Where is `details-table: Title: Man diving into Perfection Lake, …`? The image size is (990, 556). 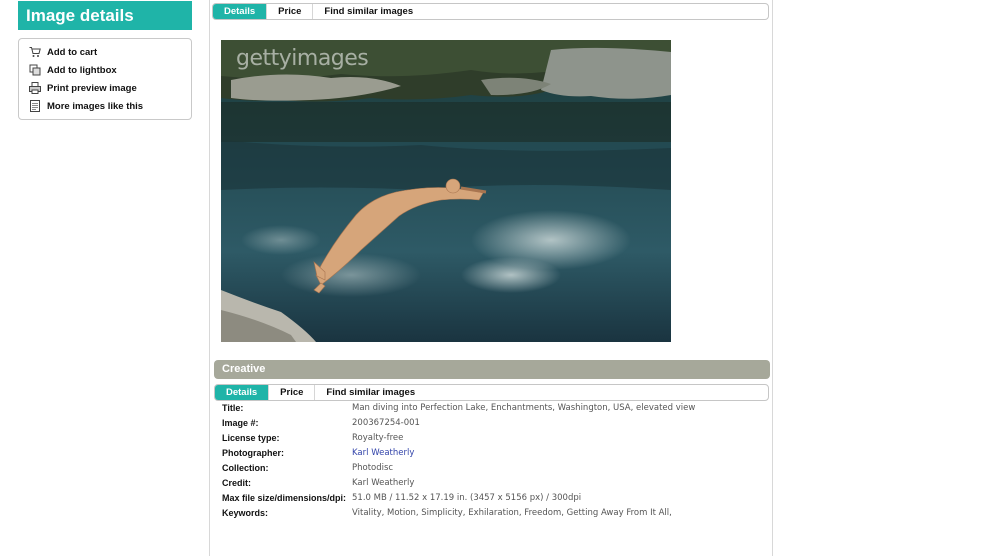
details-table: Title: Man diving into Perfection Lake, … is located at coordinates (482, 462).